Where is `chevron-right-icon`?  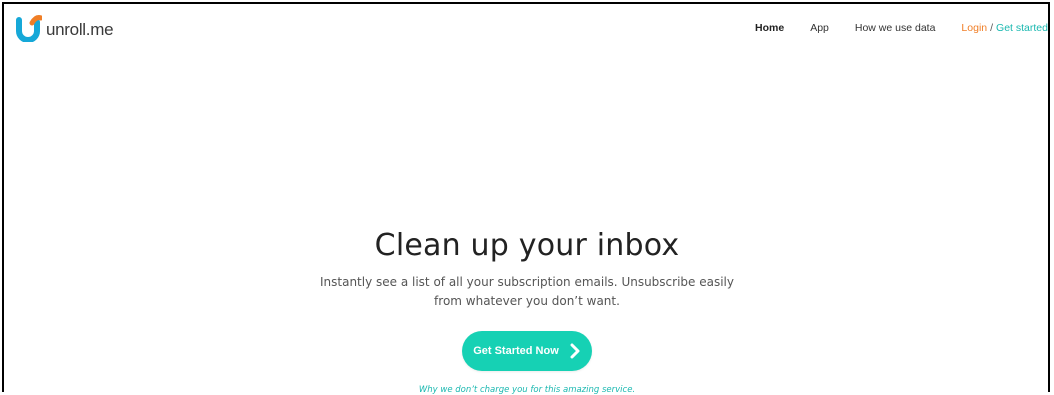 chevron-right-icon is located at coordinates (575, 351).